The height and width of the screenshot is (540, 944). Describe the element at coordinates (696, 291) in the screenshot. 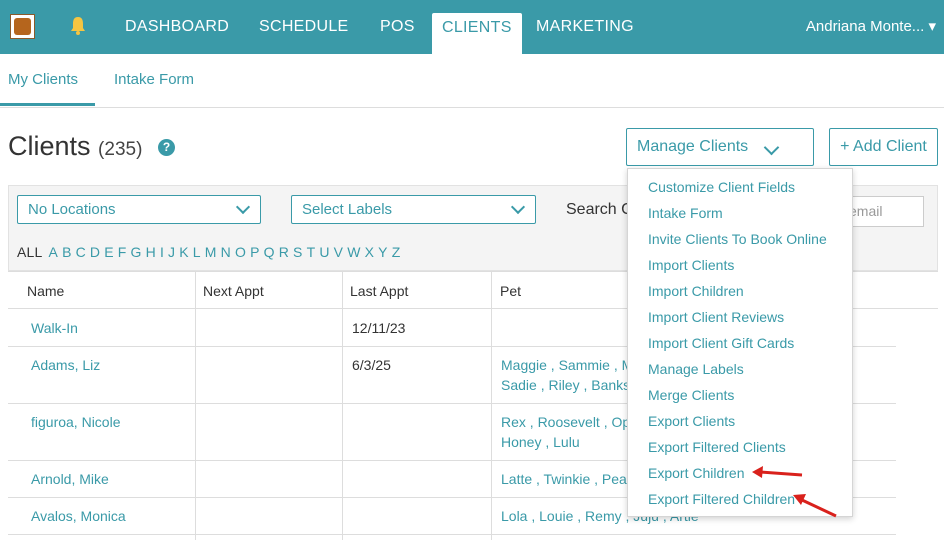

I see `menu-item-import-children: Import Children` at that location.